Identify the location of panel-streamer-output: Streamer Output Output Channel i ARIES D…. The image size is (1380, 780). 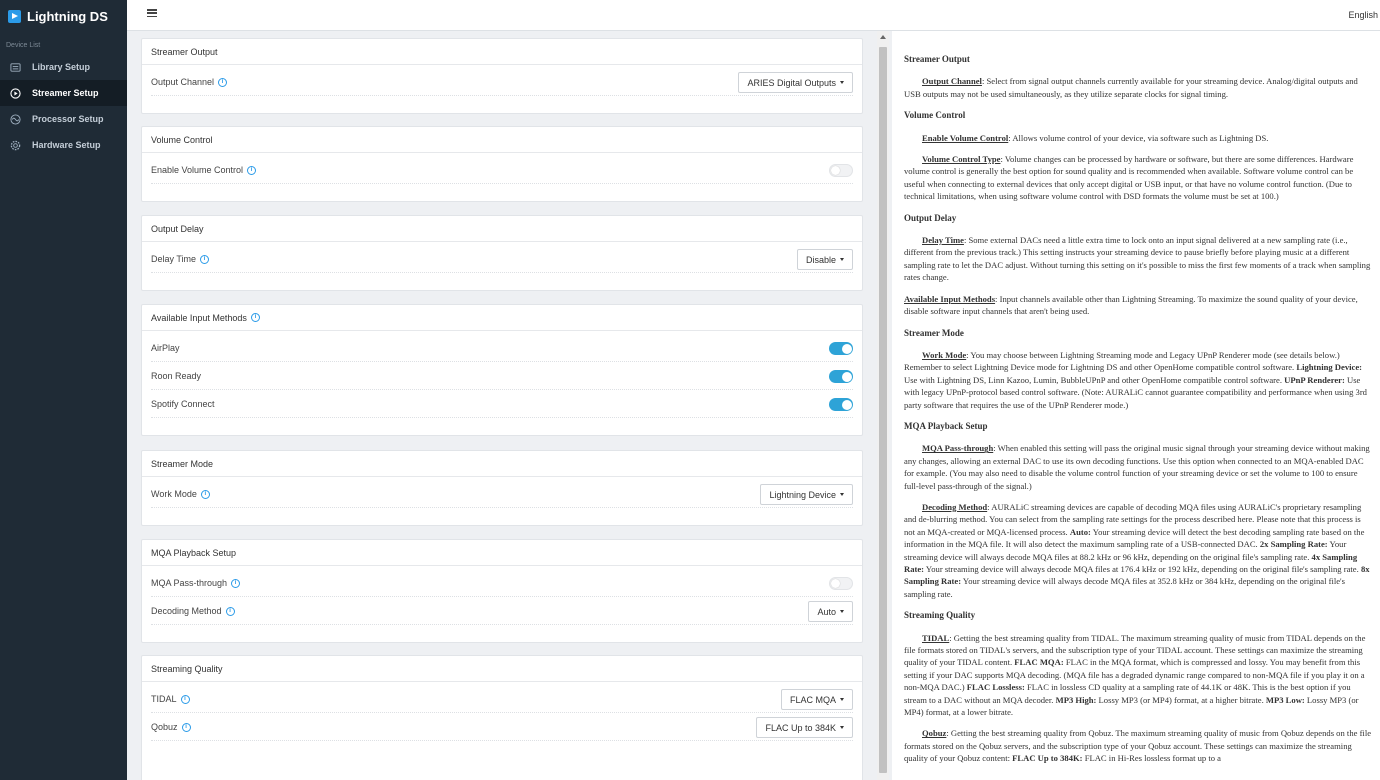
(502, 76).